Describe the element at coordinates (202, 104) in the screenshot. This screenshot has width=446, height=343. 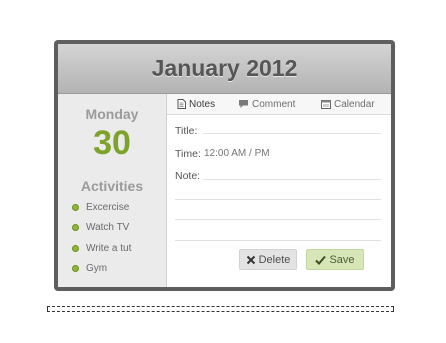
I see `tab-label: Notes` at that location.